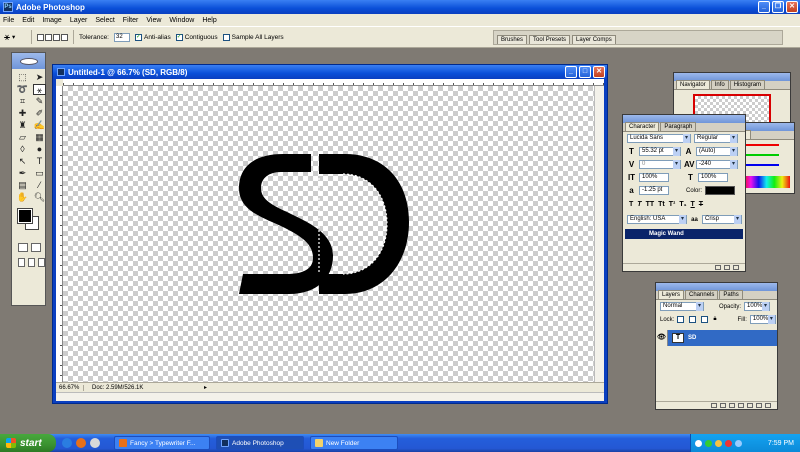  I want to click on marquee-tool-icon: ⬚, so click(22, 77).